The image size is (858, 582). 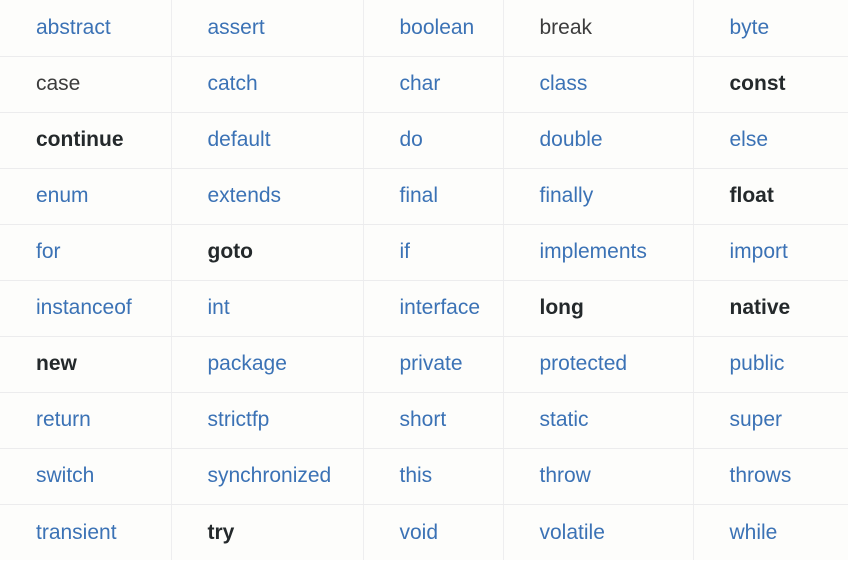 I want to click on table-cell: abstract, so click(x=86, y=28).